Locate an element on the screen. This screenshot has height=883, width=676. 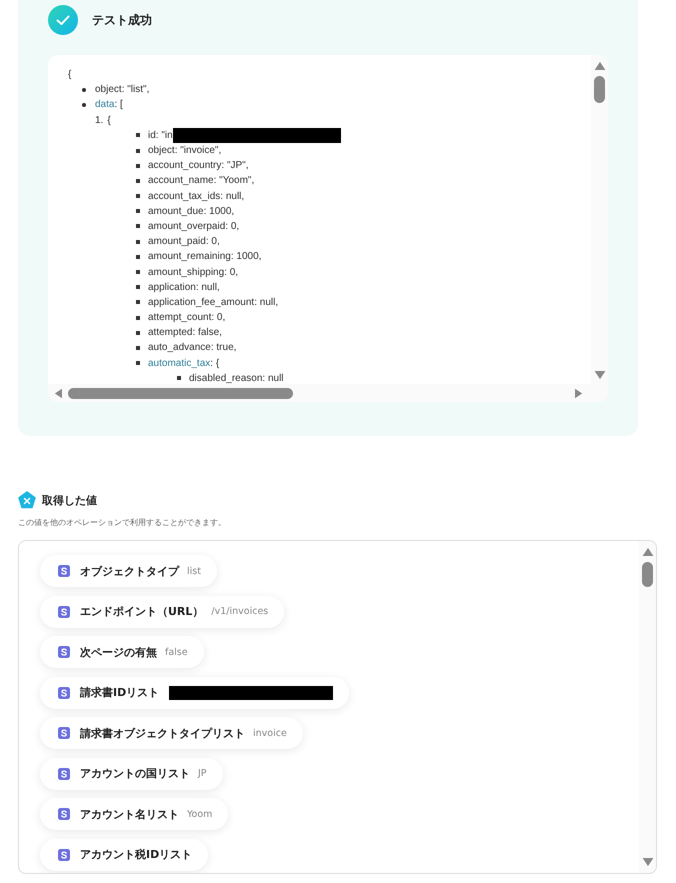
code-line: disabled_reason: null is located at coordinates (236, 378).